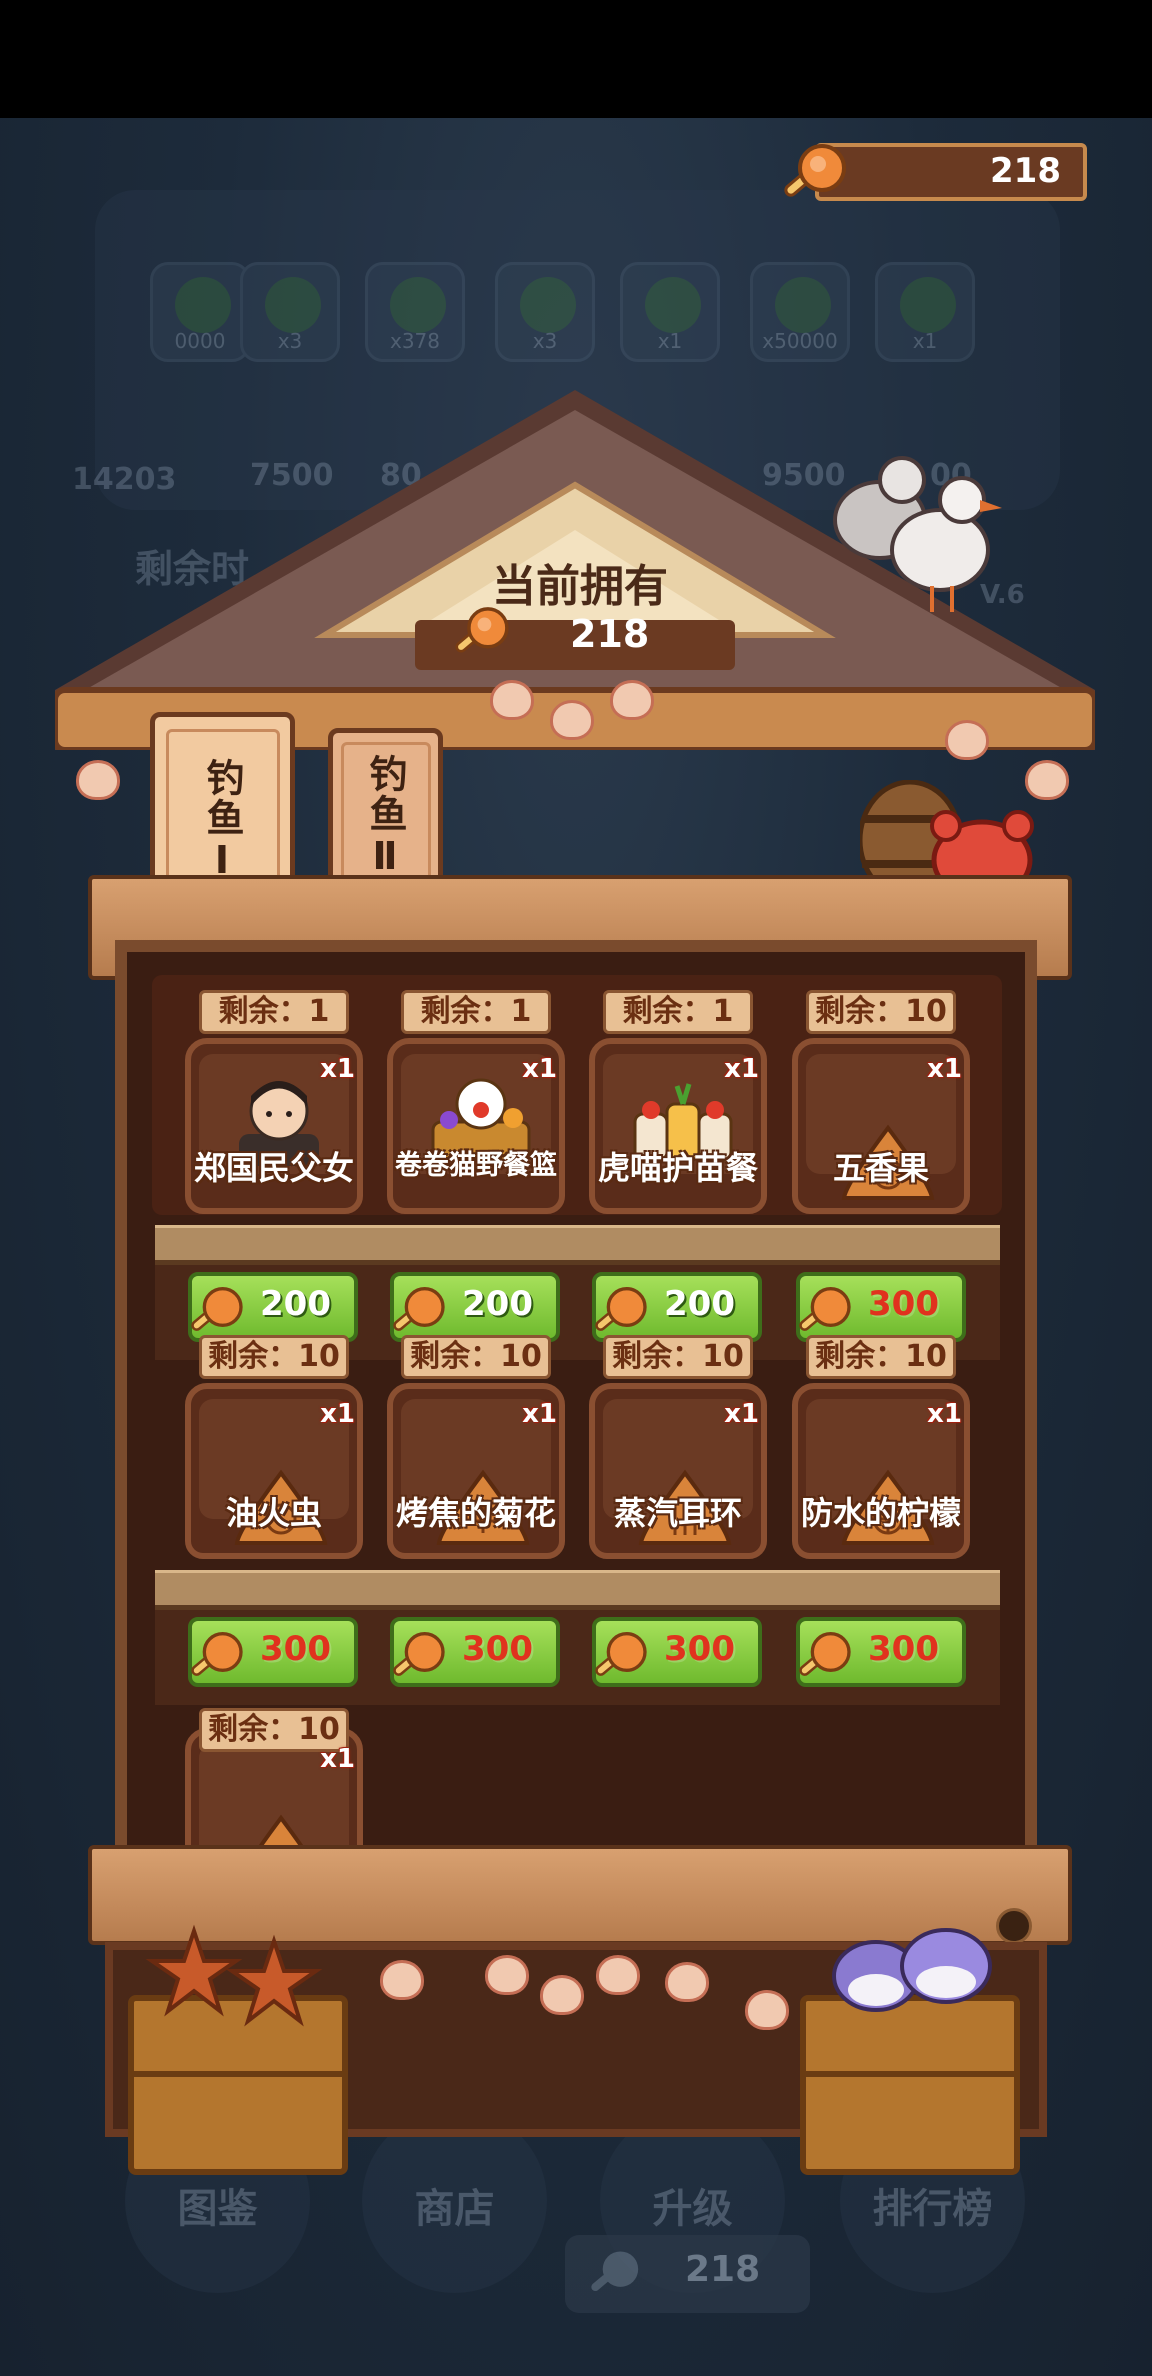  Describe the element at coordinates (910, 2051) in the screenshot. I see `fish-chest` at that location.